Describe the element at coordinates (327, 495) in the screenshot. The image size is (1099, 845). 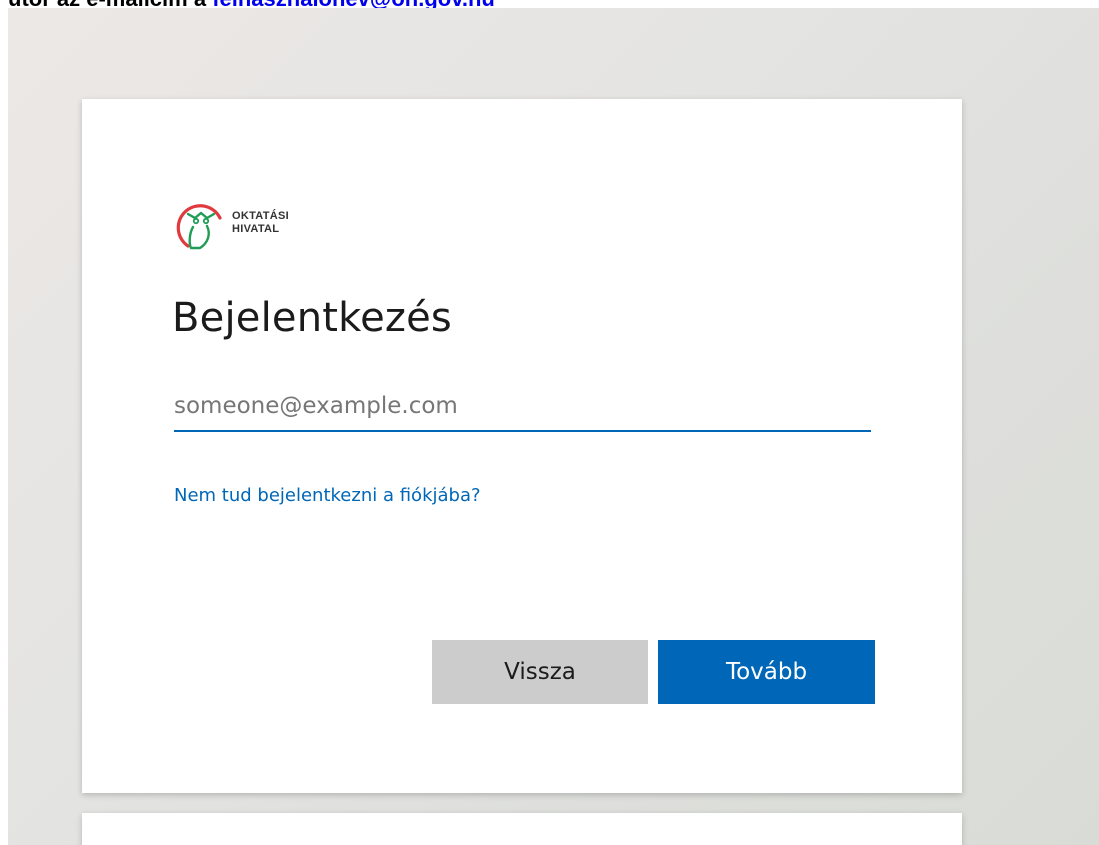
I see `cant-sign-in-link: Nem tud bejelentkezni a fiókjába?` at that location.